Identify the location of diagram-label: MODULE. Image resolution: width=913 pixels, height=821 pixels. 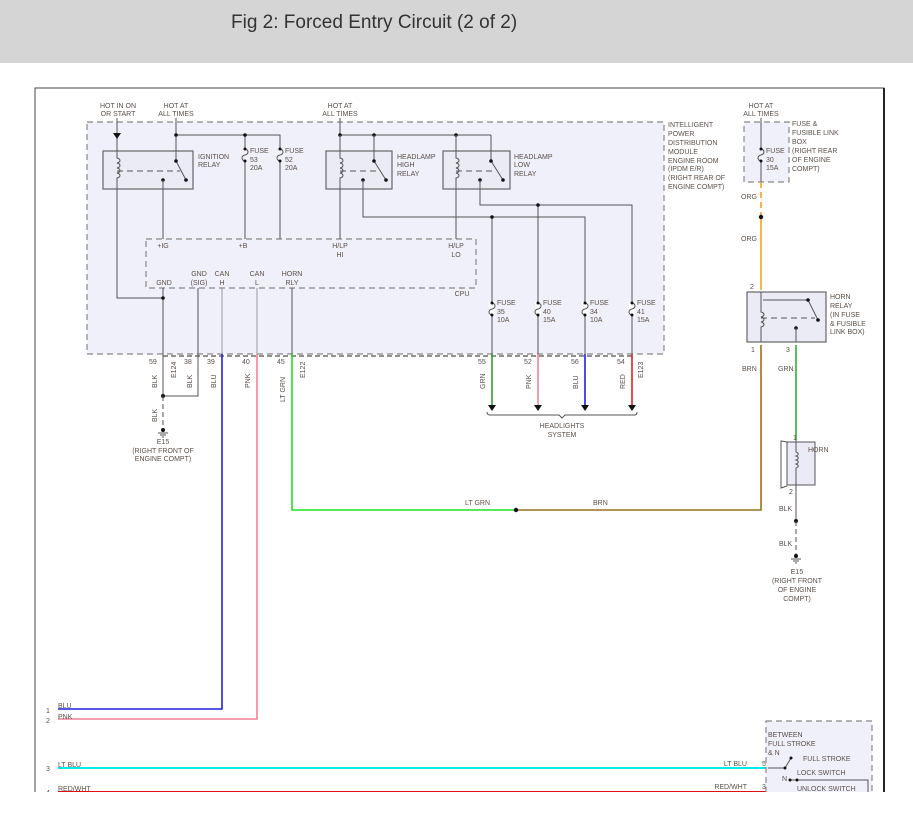
(683, 152).